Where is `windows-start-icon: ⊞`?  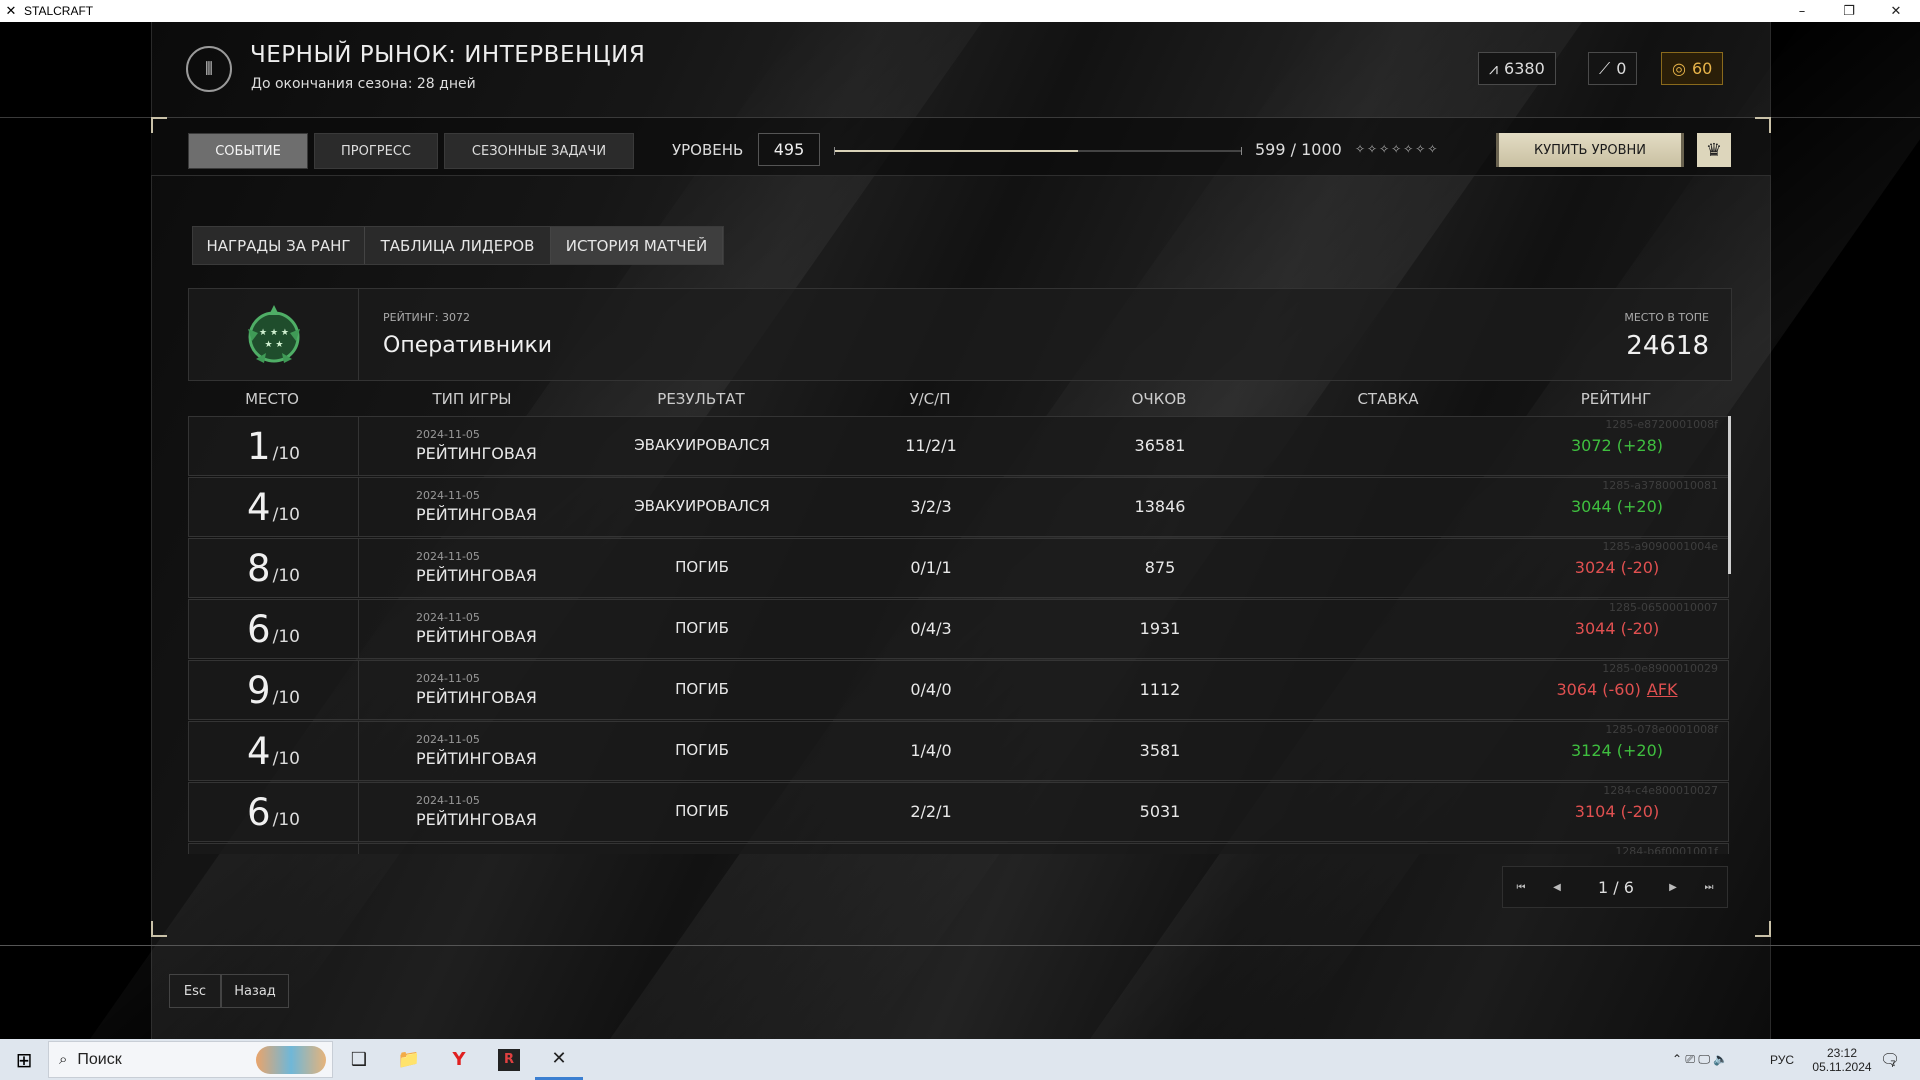 windows-start-icon: ⊞ is located at coordinates (24, 1059).